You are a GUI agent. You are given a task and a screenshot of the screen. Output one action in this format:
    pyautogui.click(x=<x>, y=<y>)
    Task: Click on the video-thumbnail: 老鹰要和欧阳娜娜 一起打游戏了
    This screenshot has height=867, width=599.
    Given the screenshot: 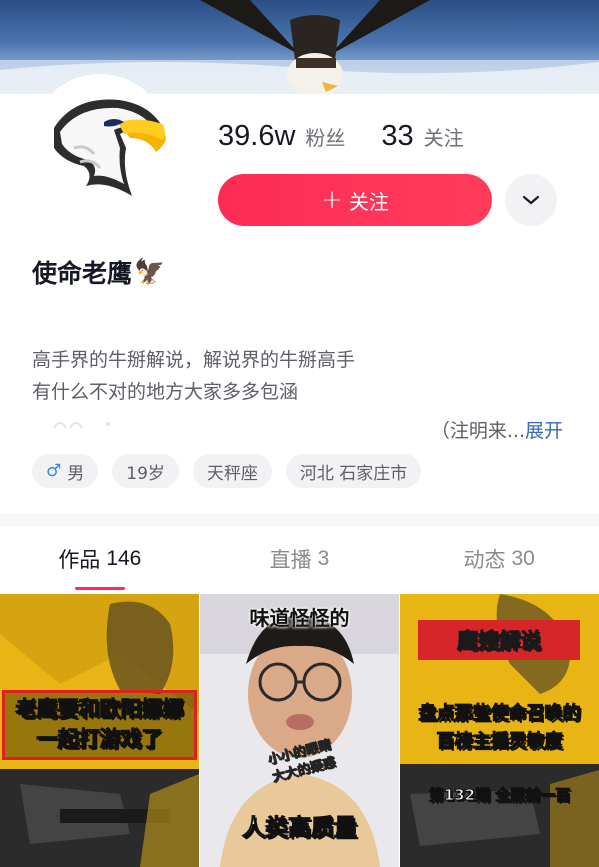 What is the action you would take?
    pyautogui.click(x=99, y=730)
    